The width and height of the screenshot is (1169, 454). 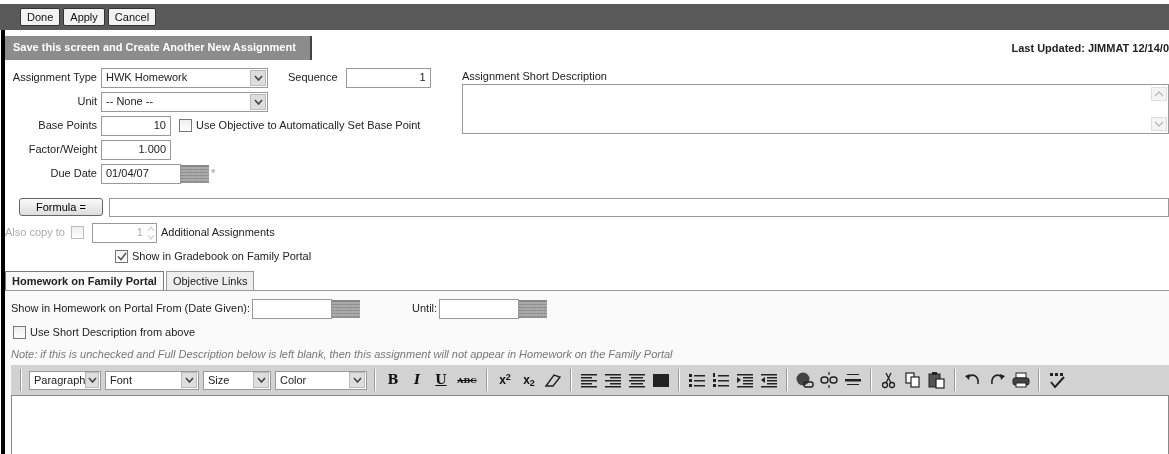 I want to click on field-label: Also copy to, so click(x=35, y=233).